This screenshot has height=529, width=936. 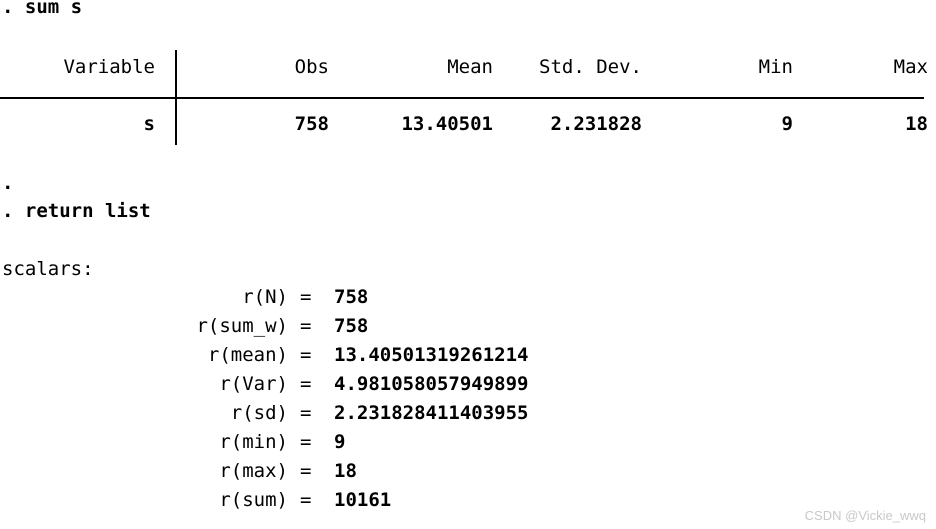 What do you see at coordinates (447, 124) in the screenshot?
I see `cell-mean: 13.40501` at bounding box center [447, 124].